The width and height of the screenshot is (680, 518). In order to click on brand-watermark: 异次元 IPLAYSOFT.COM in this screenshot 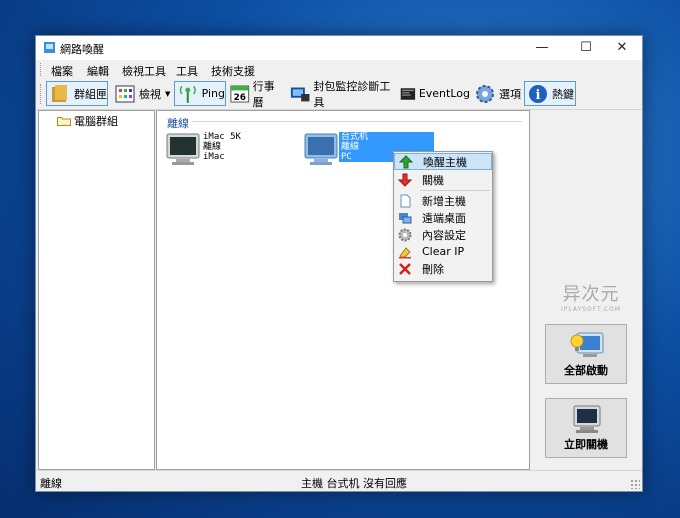, I will do `click(591, 296)`.